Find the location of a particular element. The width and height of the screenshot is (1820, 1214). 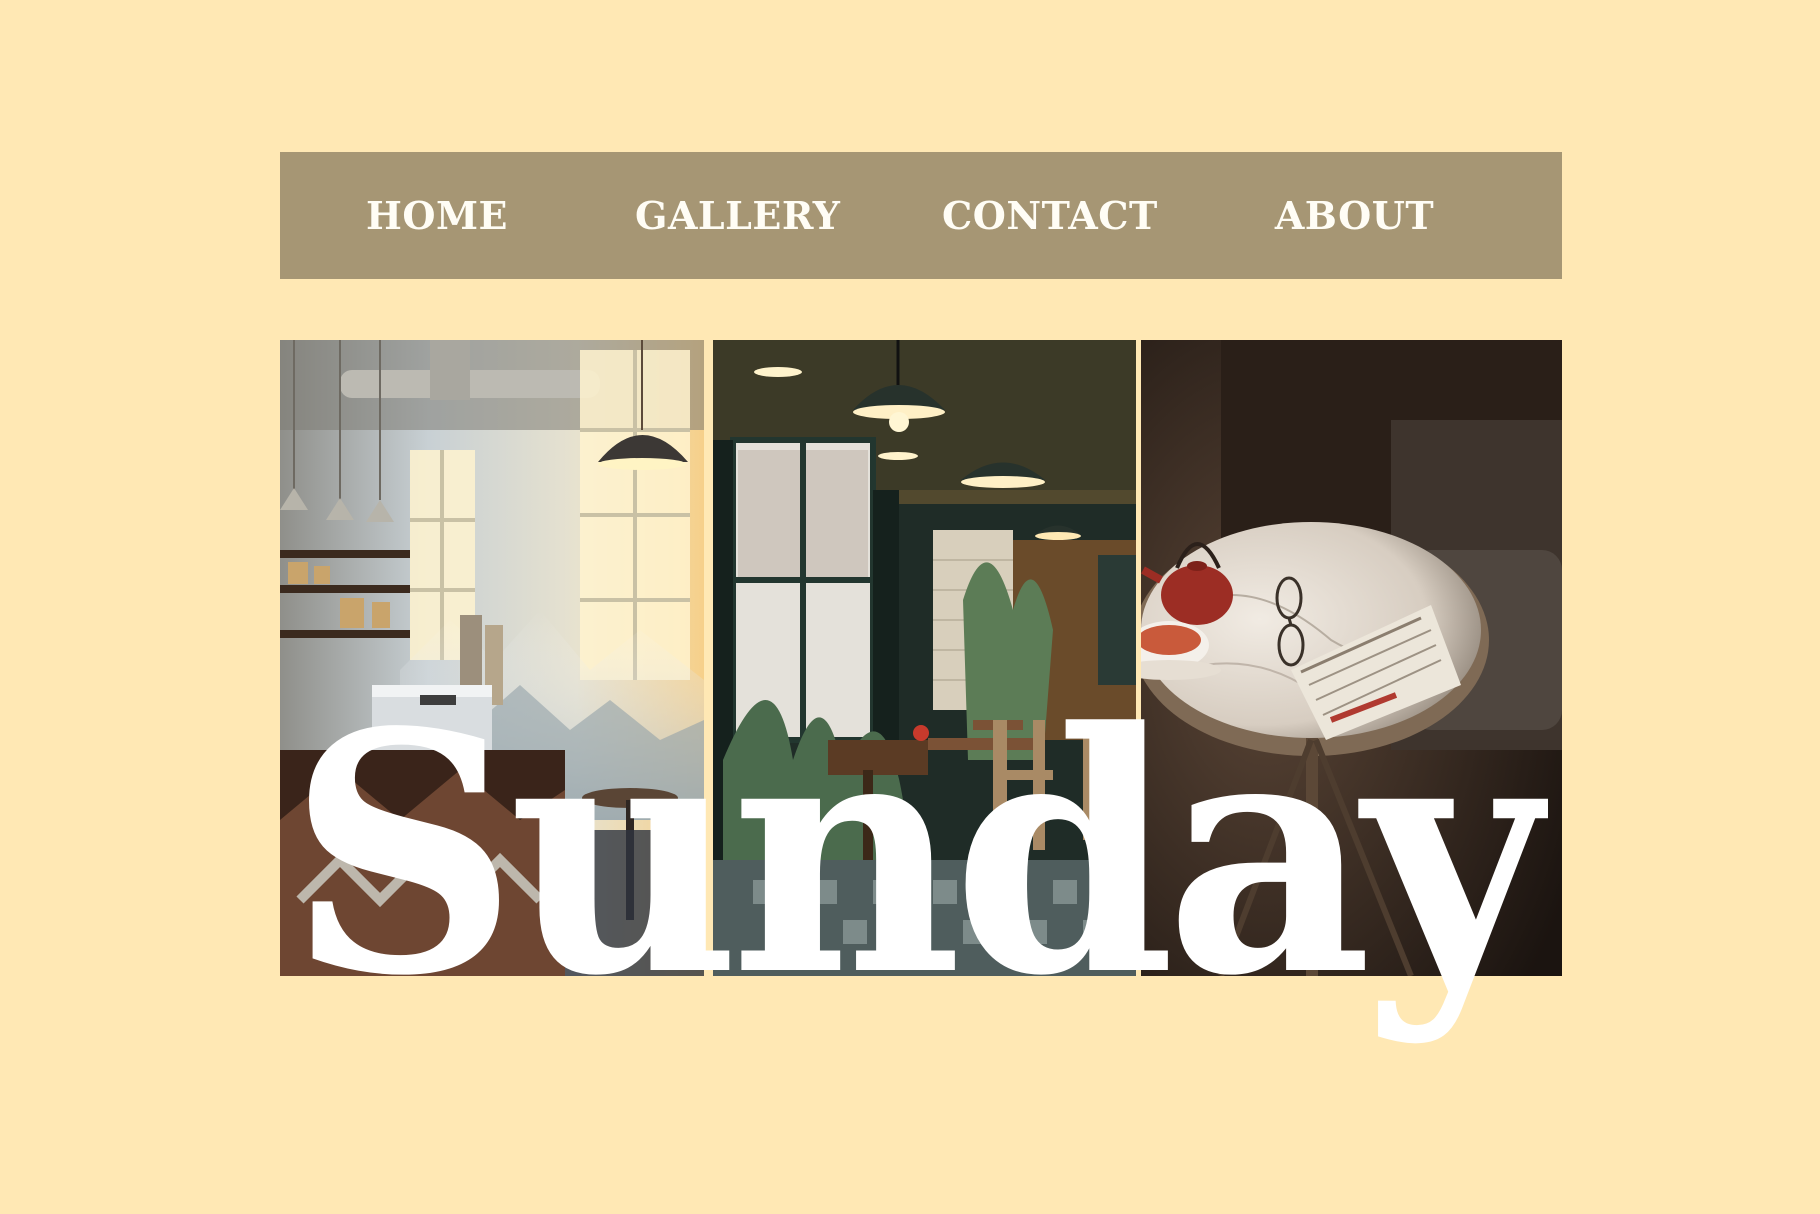

gallery-photo-cafe-counter is located at coordinates (492, 658).